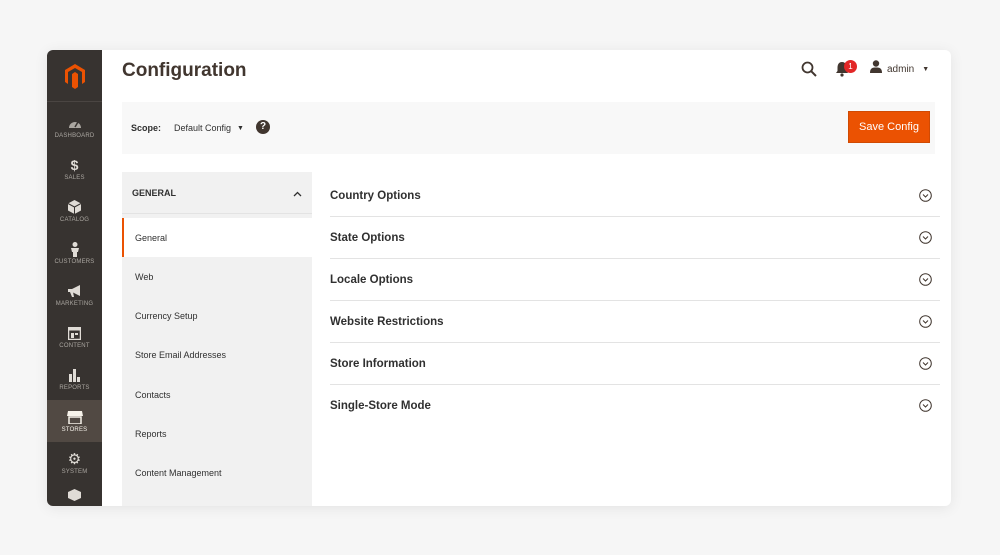 The width and height of the screenshot is (1000, 555). I want to click on search-icon, so click(809, 69).